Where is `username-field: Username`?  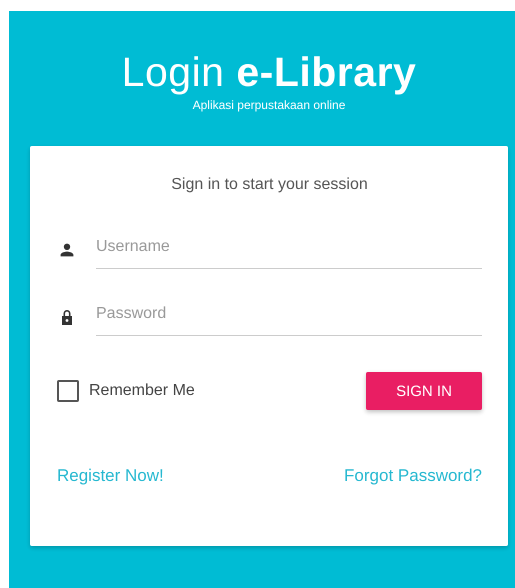 username-field: Username is located at coordinates (289, 253).